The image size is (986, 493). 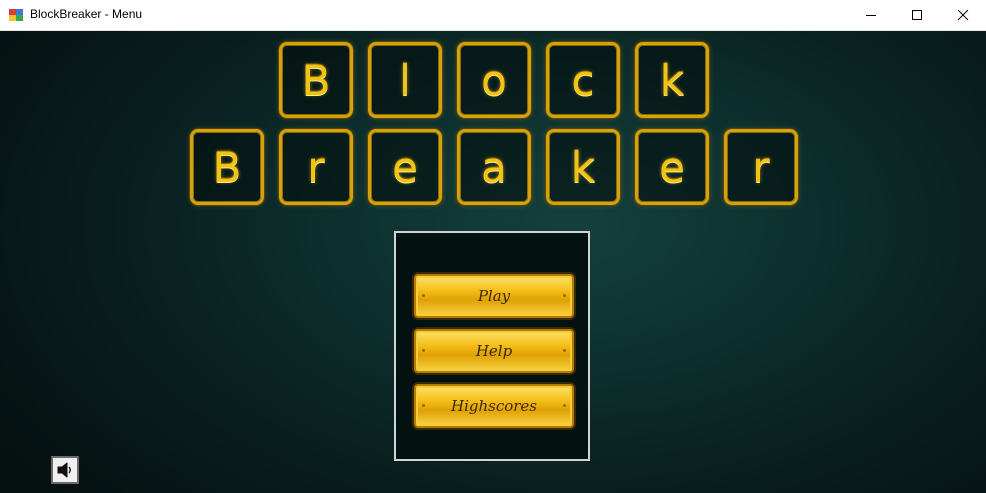 I want to click on title-letter-tile: o, so click(x=494, y=80).